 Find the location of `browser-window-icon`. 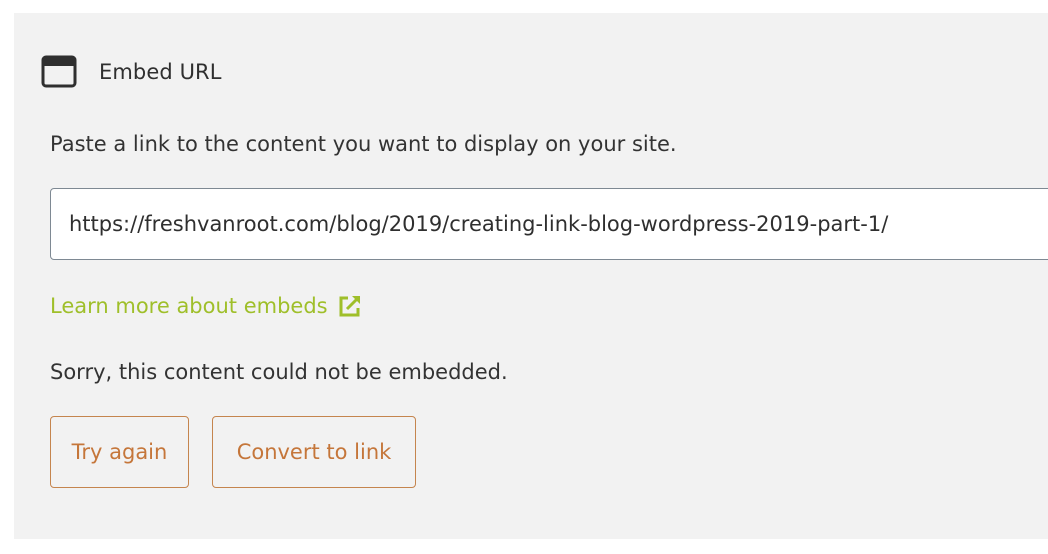

browser-window-icon is located at coordinates (59, 71).